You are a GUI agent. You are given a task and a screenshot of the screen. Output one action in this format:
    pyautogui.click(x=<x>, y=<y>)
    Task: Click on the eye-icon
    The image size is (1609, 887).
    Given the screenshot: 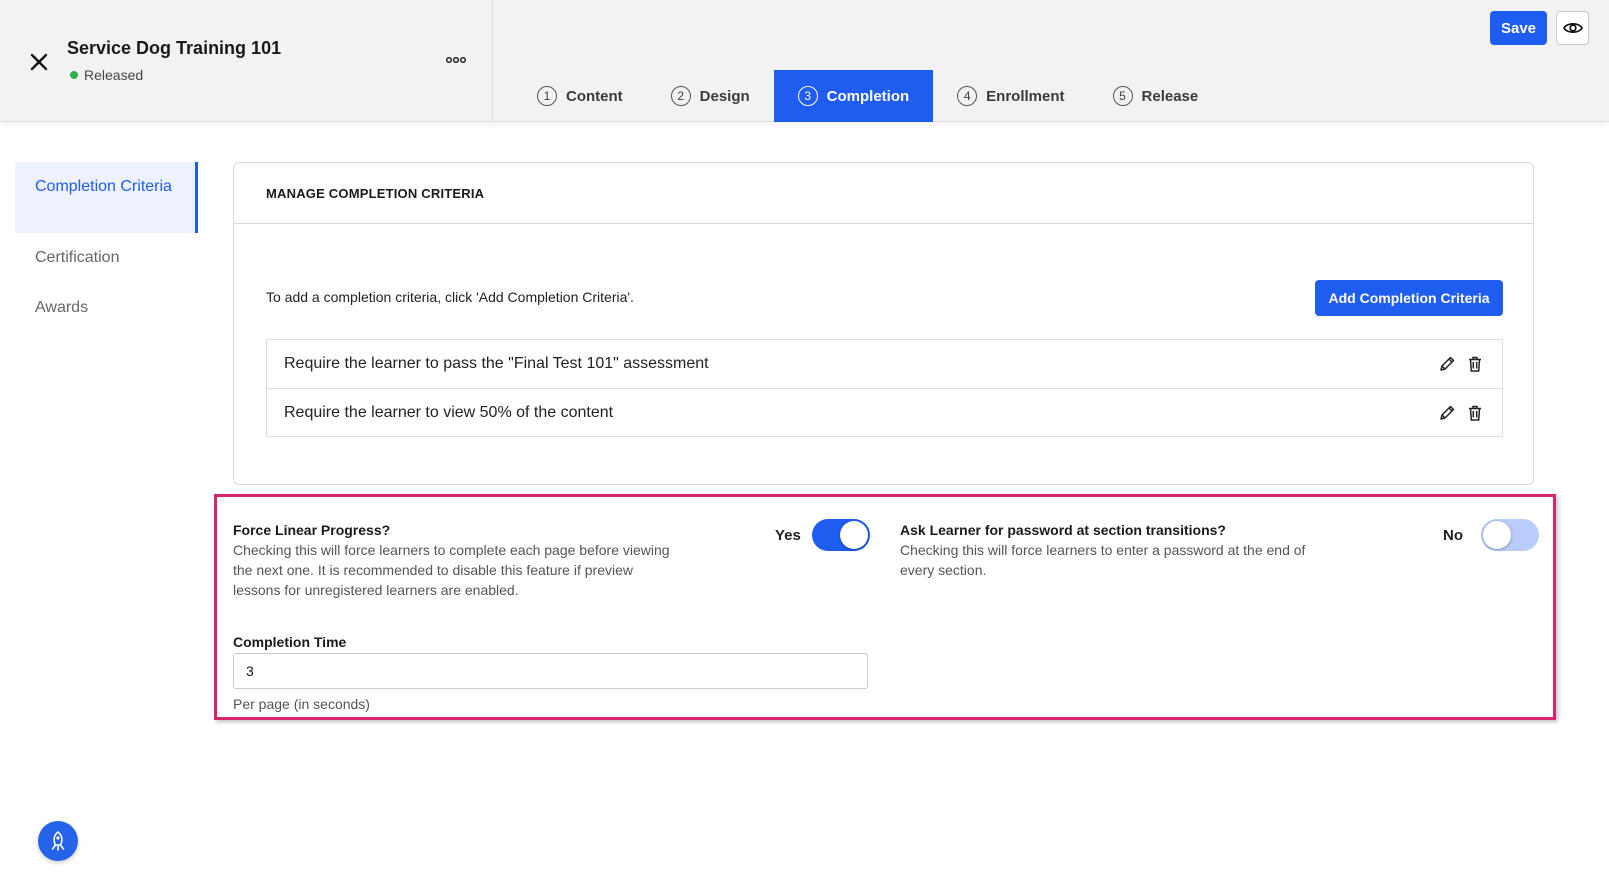 What is the action you would take?
    pyautogui.click(x=1572, y=28)
    